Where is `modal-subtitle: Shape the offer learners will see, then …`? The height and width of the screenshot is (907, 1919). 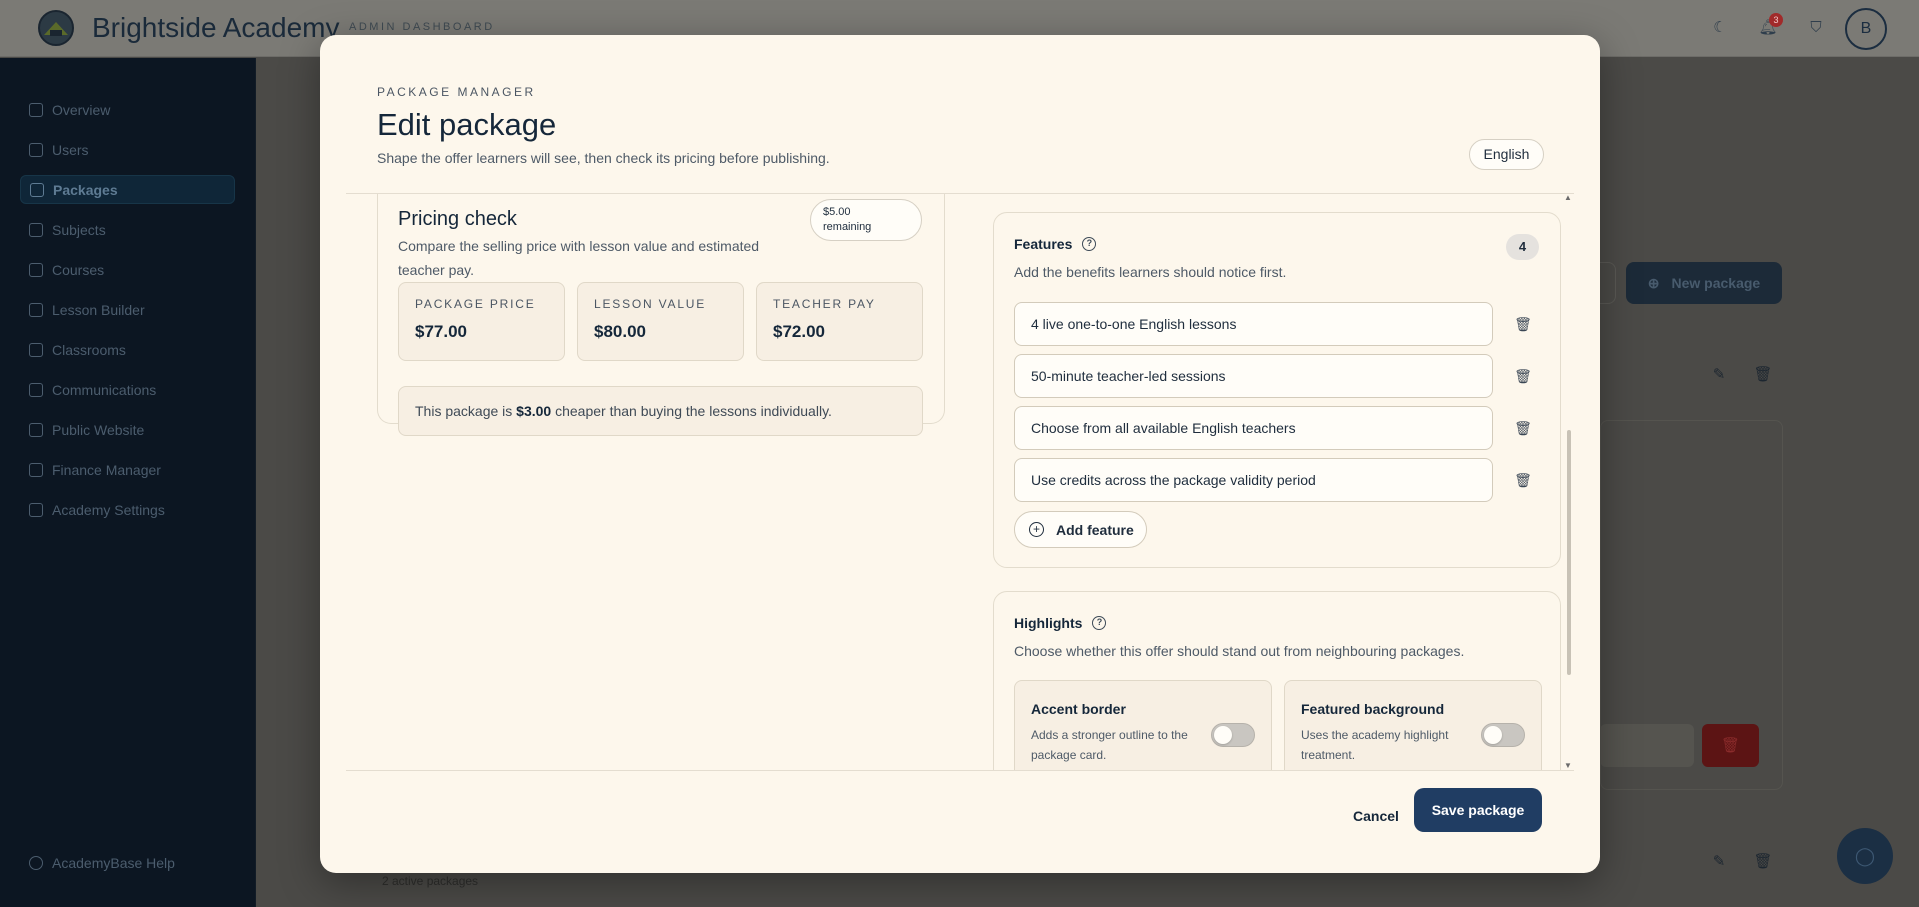 modal-subtitle: Shape the offer learners will see, then … is located at coordinates (603, 158).